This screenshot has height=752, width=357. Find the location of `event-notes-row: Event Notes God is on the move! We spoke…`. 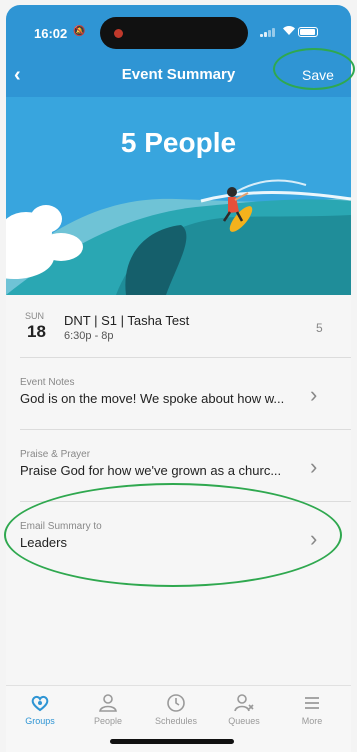

event-notes-row: Event Notes God is on the move! We spoke… is located at coordinates (178, 398).